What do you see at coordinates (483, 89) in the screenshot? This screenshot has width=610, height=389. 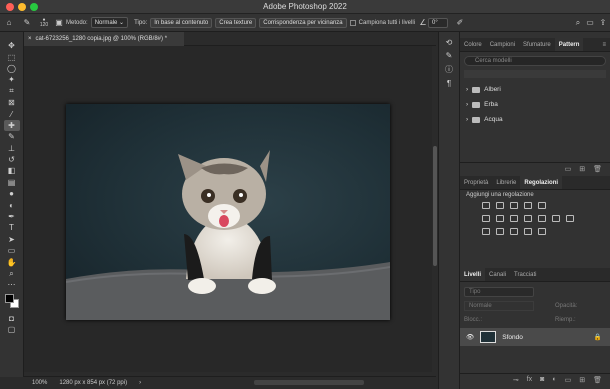 I see `folder-item: › Alberi` at bounding box center [483, 89].